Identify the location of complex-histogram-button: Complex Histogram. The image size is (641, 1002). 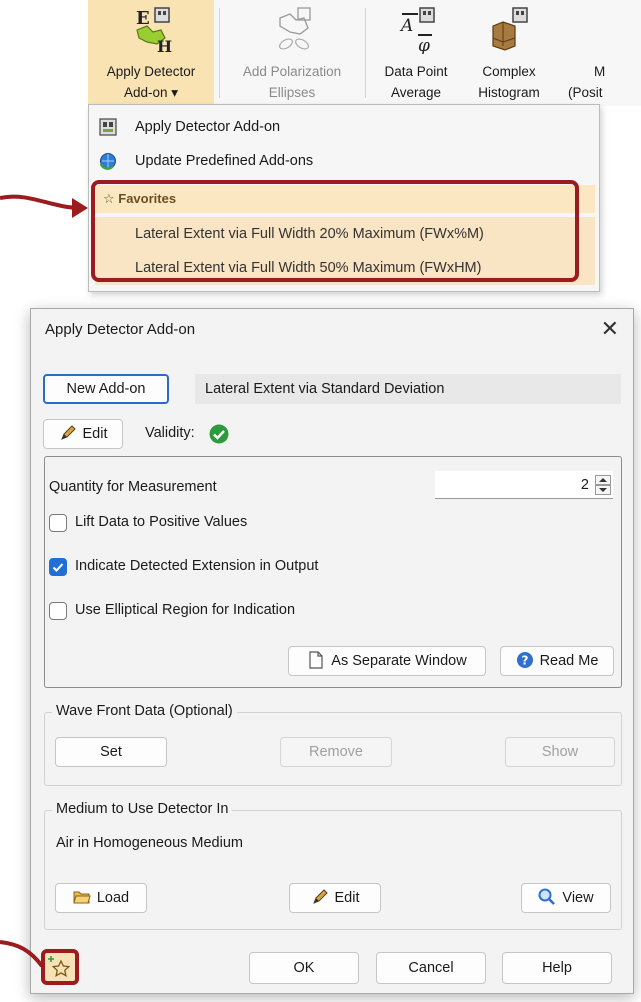
(509, 52).